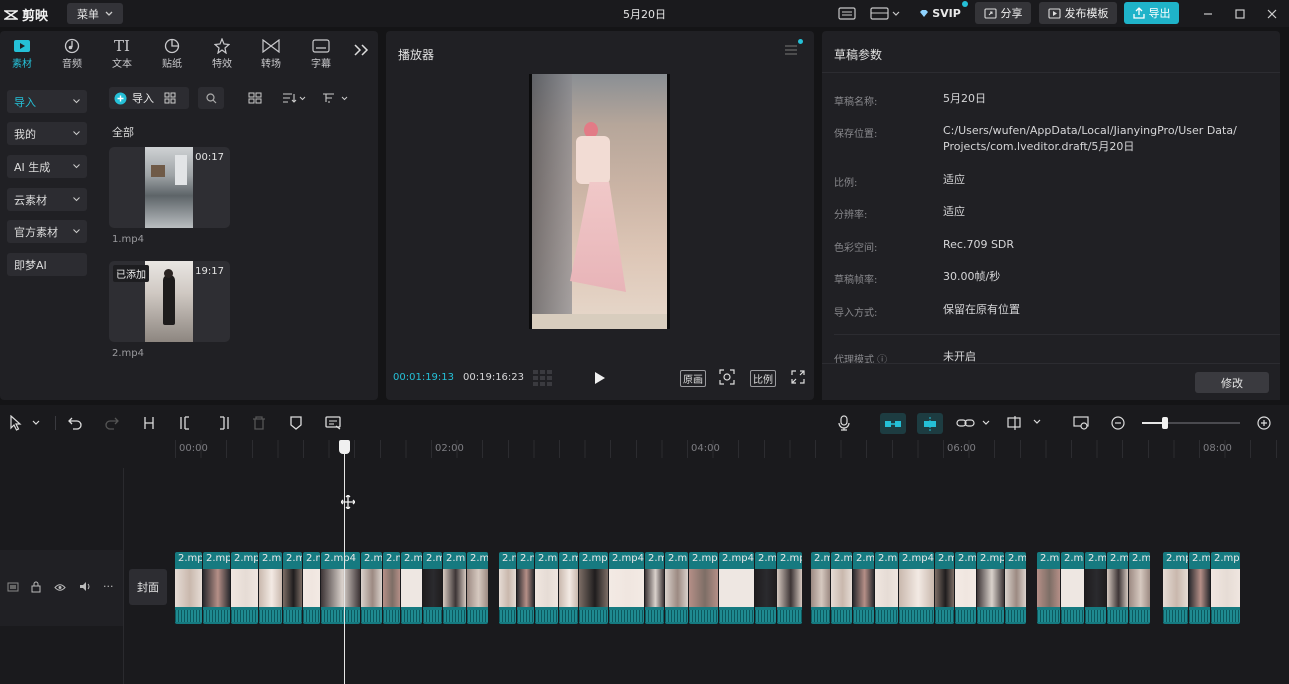 The height and width of the screenshot is (684, 1289). I want to click on select-tool-icon, so click(26, 423).